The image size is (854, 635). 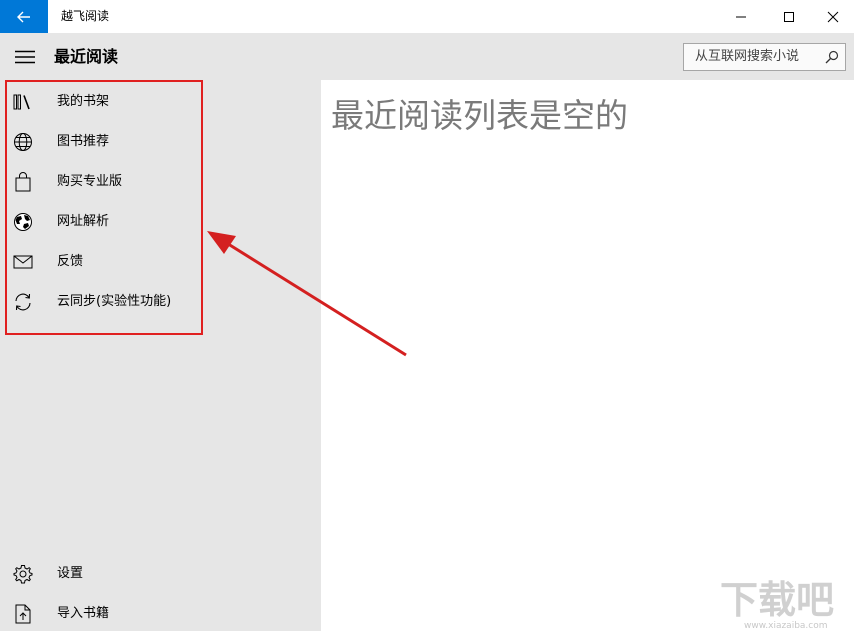 I want to click on minimize-icon, so click(x=741, y=16).